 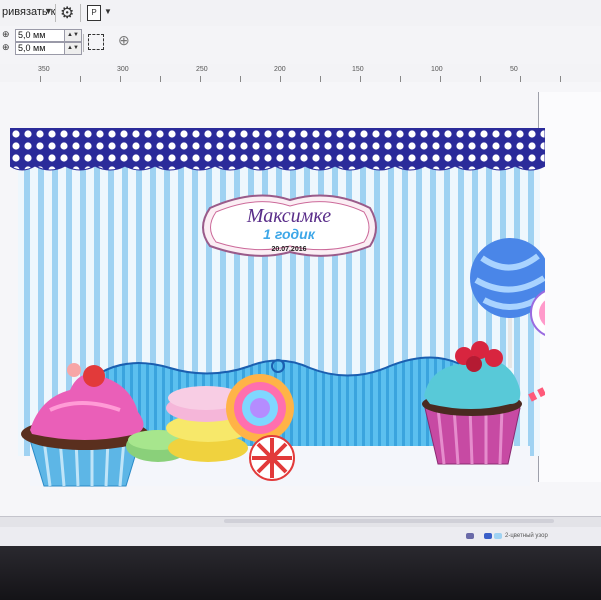 What do you see at coordinates (470, 536) in the screenshot?
I see `fill-swatch-icon` at bounding box center [470, 536].